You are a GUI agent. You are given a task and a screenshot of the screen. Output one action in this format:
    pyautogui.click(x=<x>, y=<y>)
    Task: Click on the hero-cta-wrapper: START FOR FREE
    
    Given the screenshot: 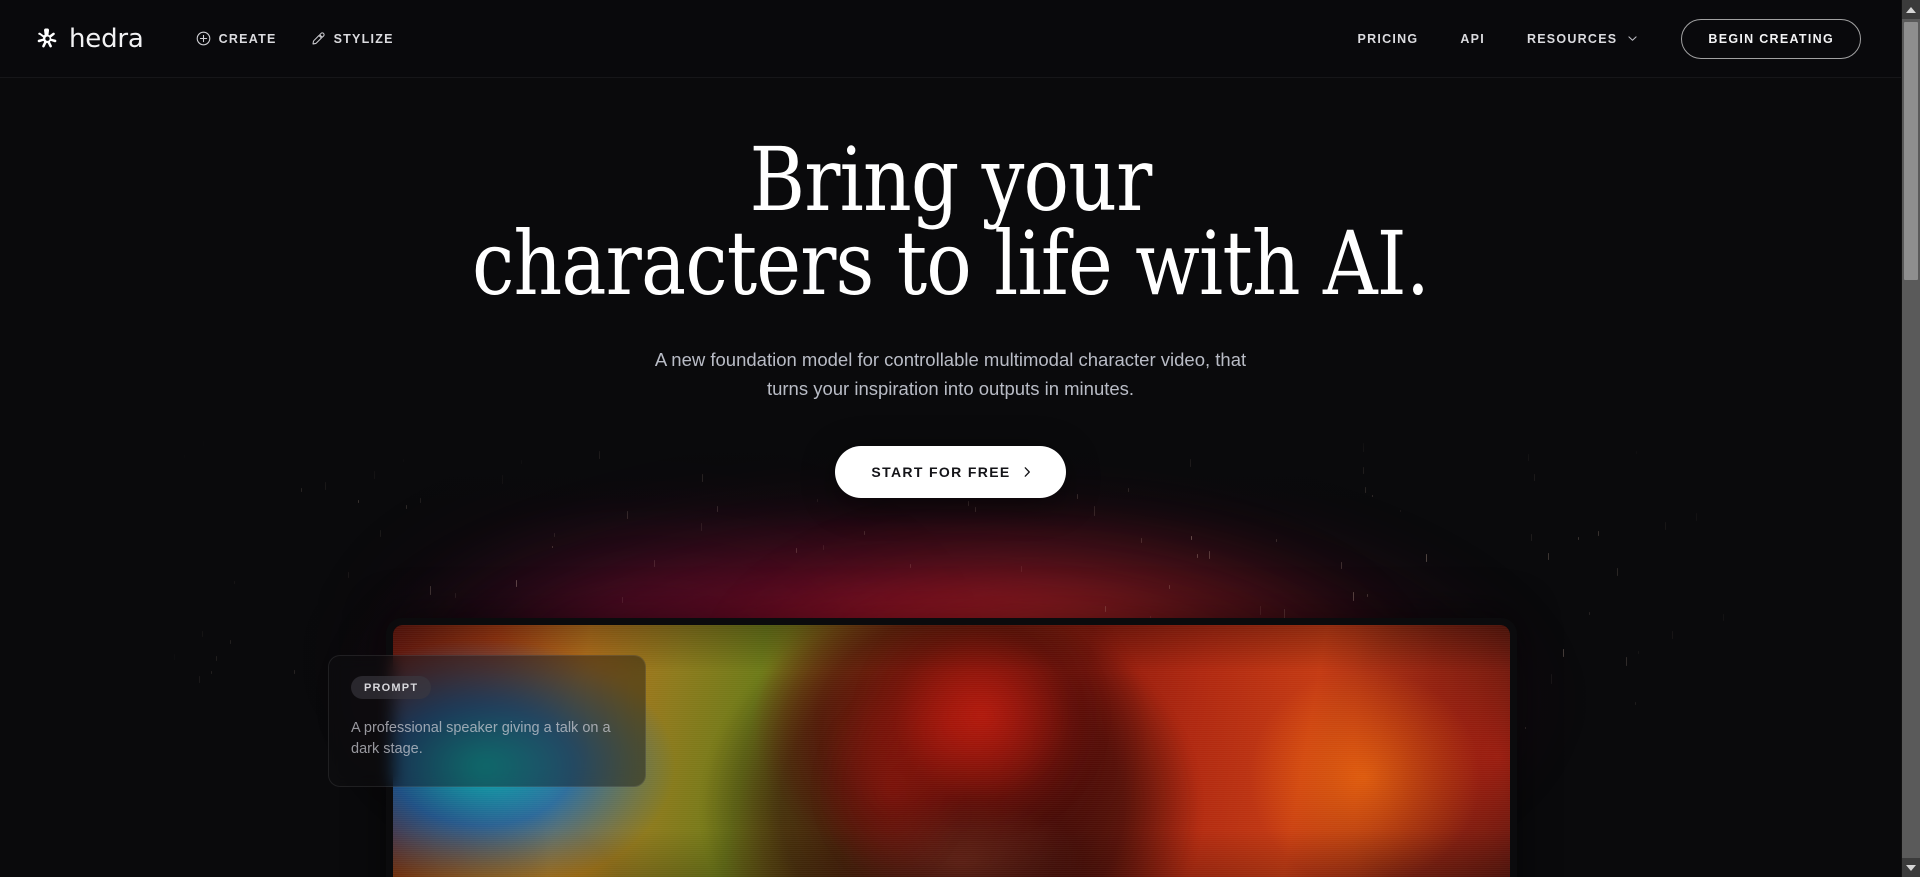 What is the action you would take?
    pyautogui.click(x=950, y=471)
    